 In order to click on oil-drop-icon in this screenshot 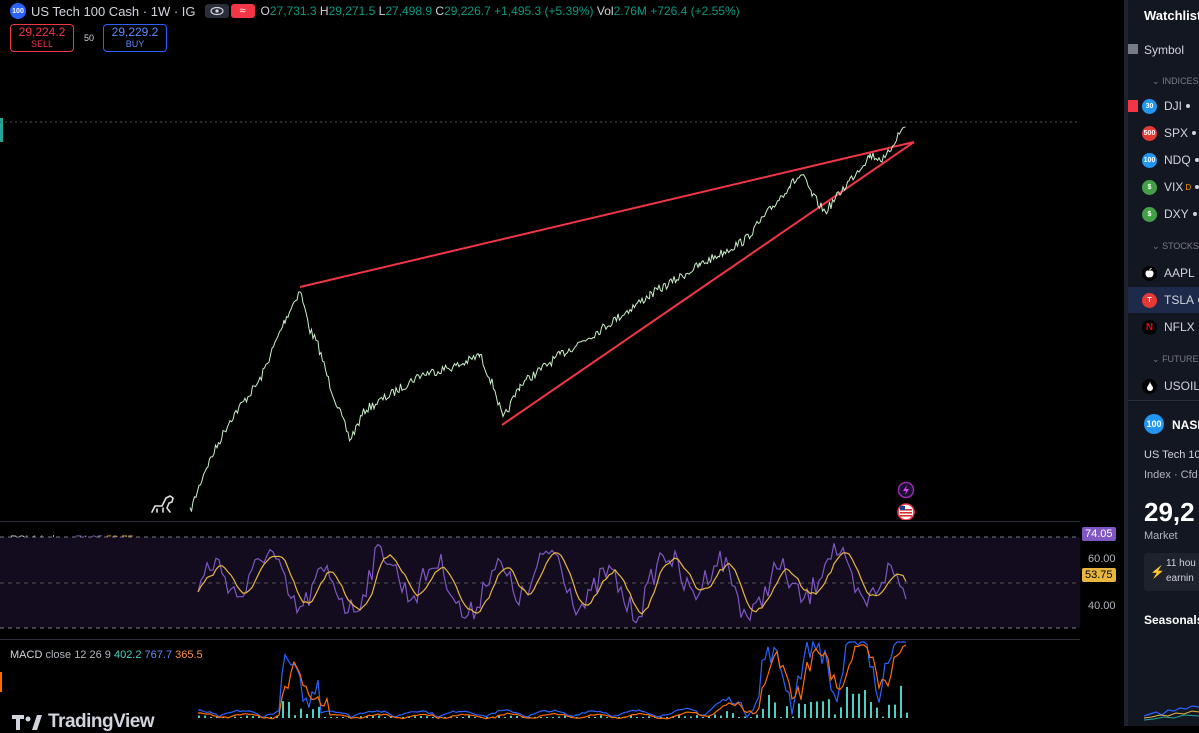, I will do `click(1149, 386)`.